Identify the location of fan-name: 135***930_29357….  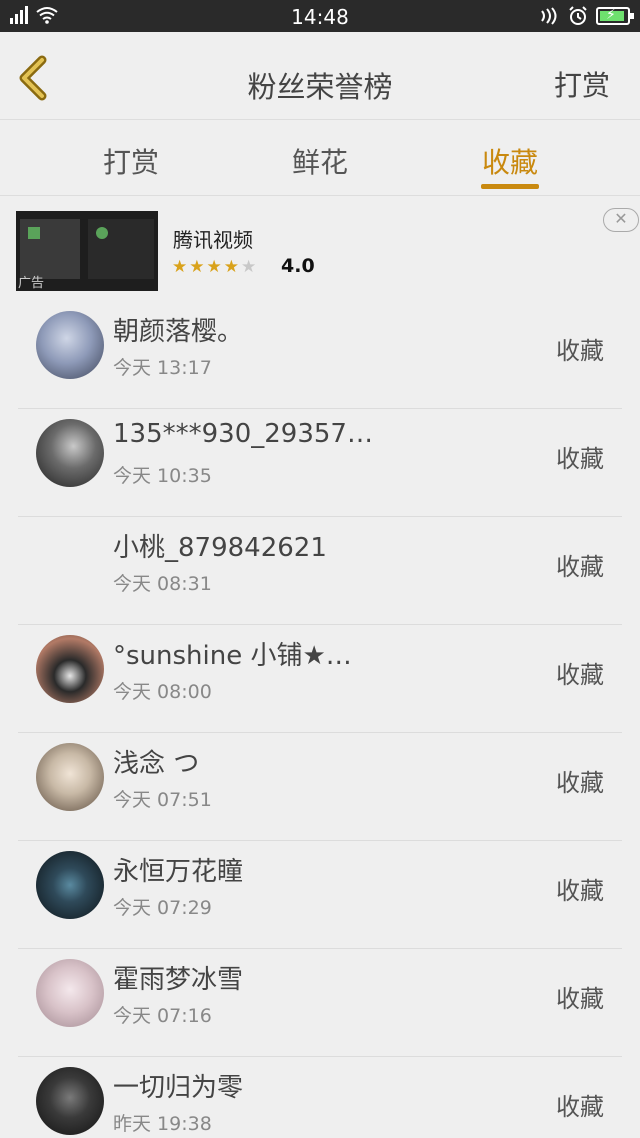
(243, 434).